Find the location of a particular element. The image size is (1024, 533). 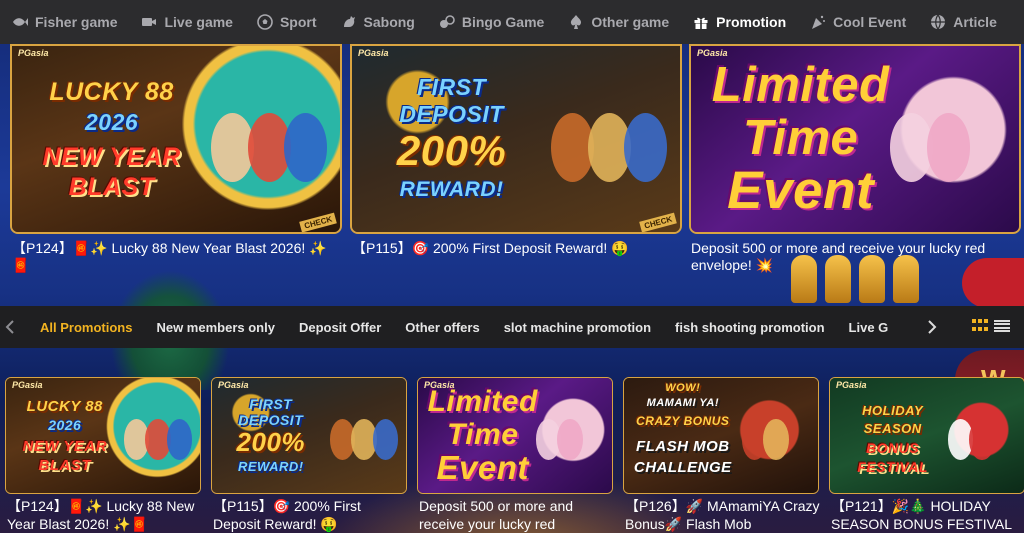

bingo-ball-icon is located at coordinates (447, 22).